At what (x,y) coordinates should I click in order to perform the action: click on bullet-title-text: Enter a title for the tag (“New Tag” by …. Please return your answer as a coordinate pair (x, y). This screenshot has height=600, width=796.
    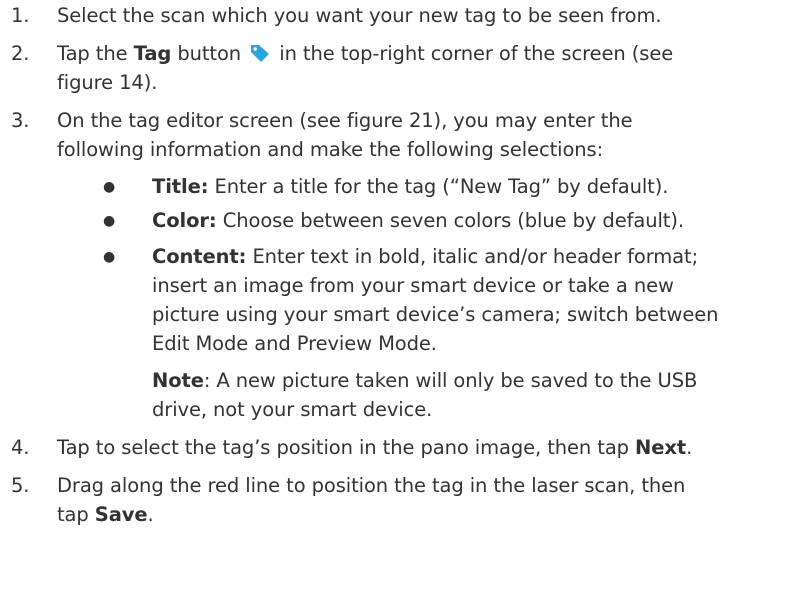
    Looking at the image, I should click on (438, 186).